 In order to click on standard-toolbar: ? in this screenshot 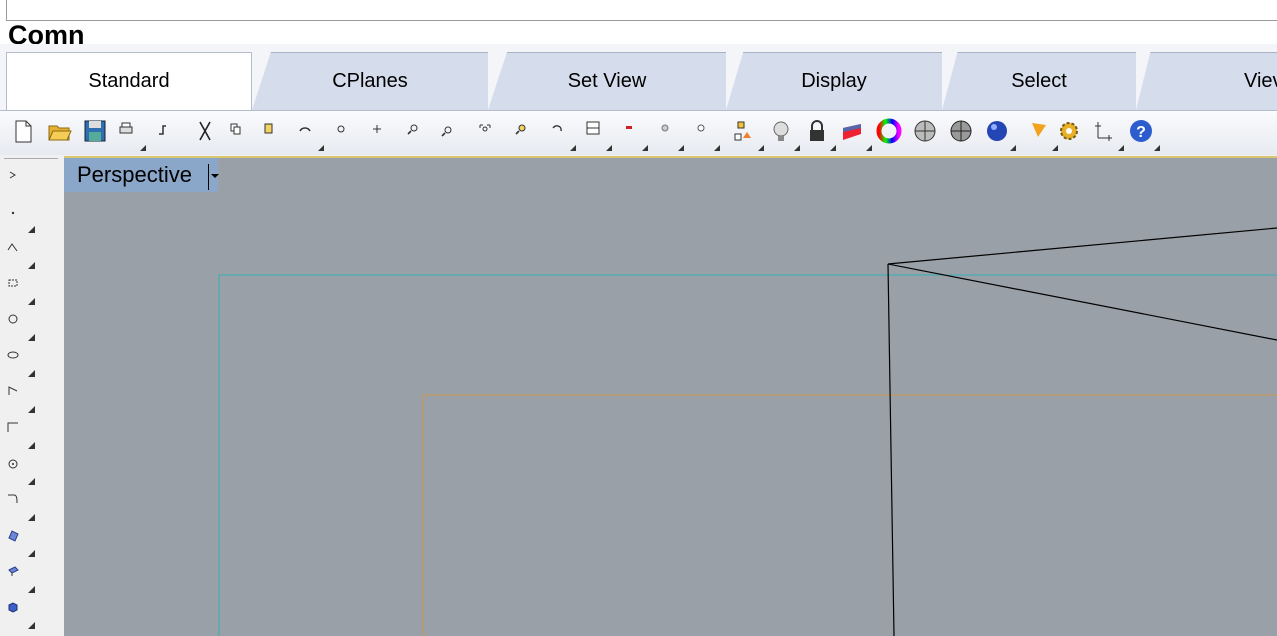, I will do `click(638, 132)`.